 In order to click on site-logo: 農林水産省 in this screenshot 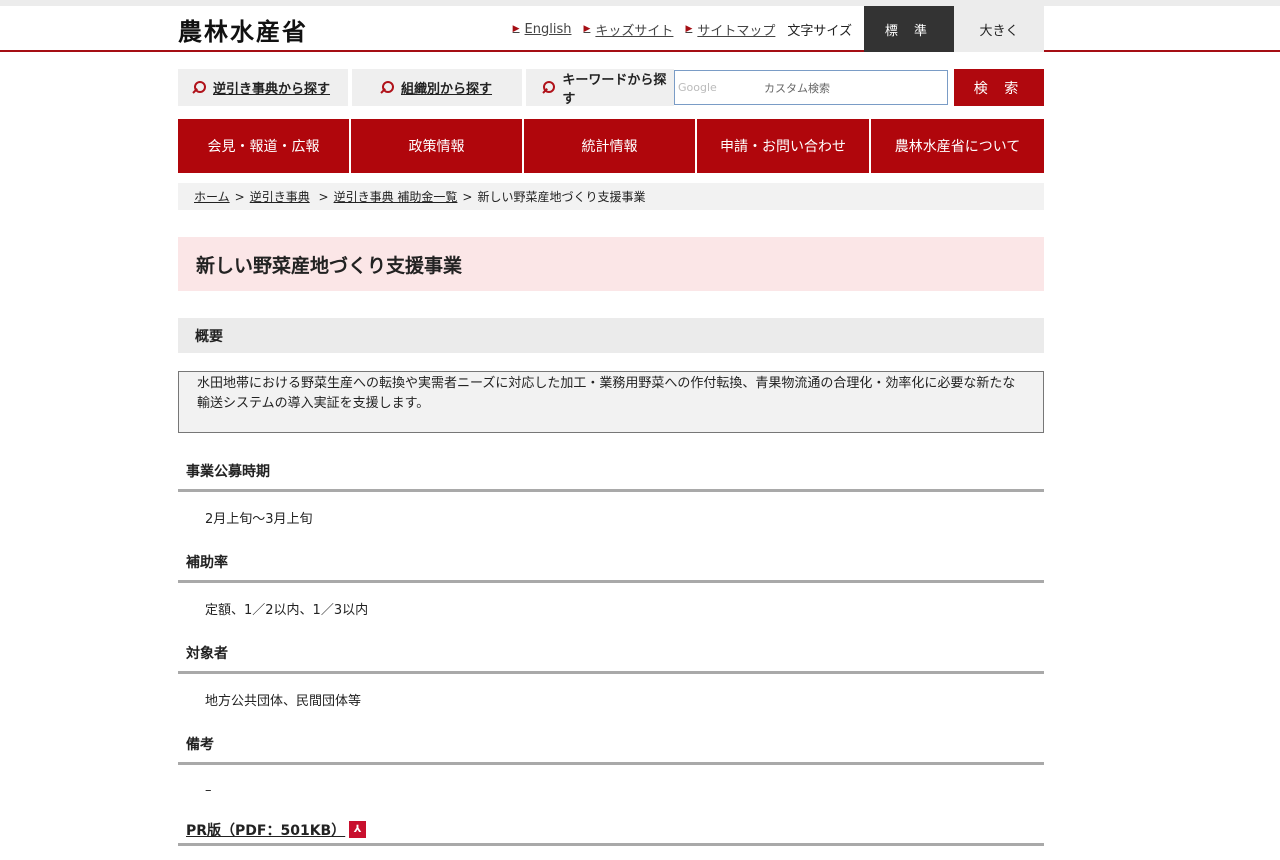, I will do `click(243, 29)`.